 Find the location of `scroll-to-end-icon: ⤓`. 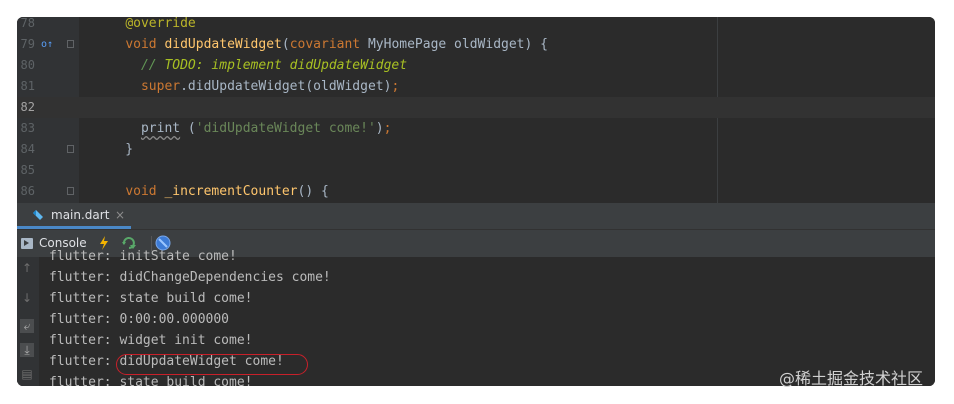

scroll-to-end-icon: ⤓ is located at coordinates (27, 350).